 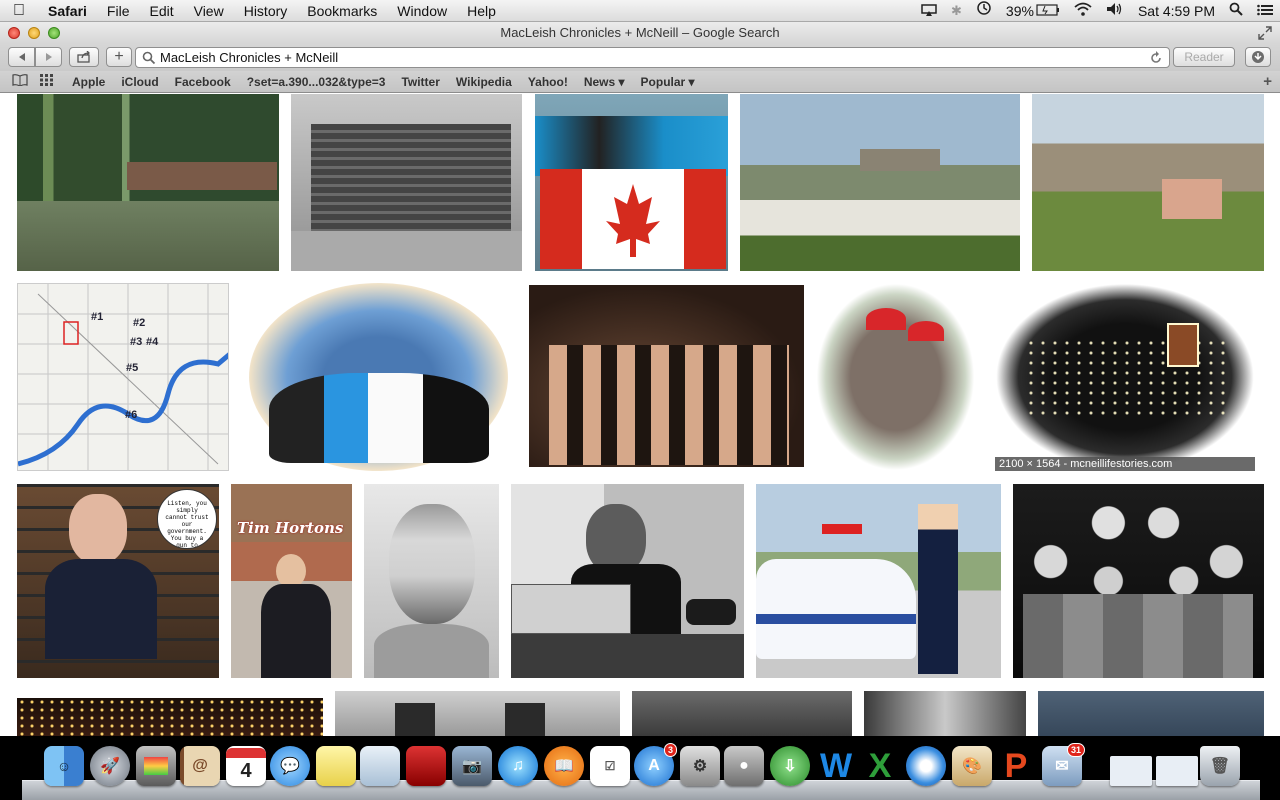 What do you see at coordinates (1083, 11) in the screenshot?
I see `wifi-icon` at bounding box center [1083, 11].